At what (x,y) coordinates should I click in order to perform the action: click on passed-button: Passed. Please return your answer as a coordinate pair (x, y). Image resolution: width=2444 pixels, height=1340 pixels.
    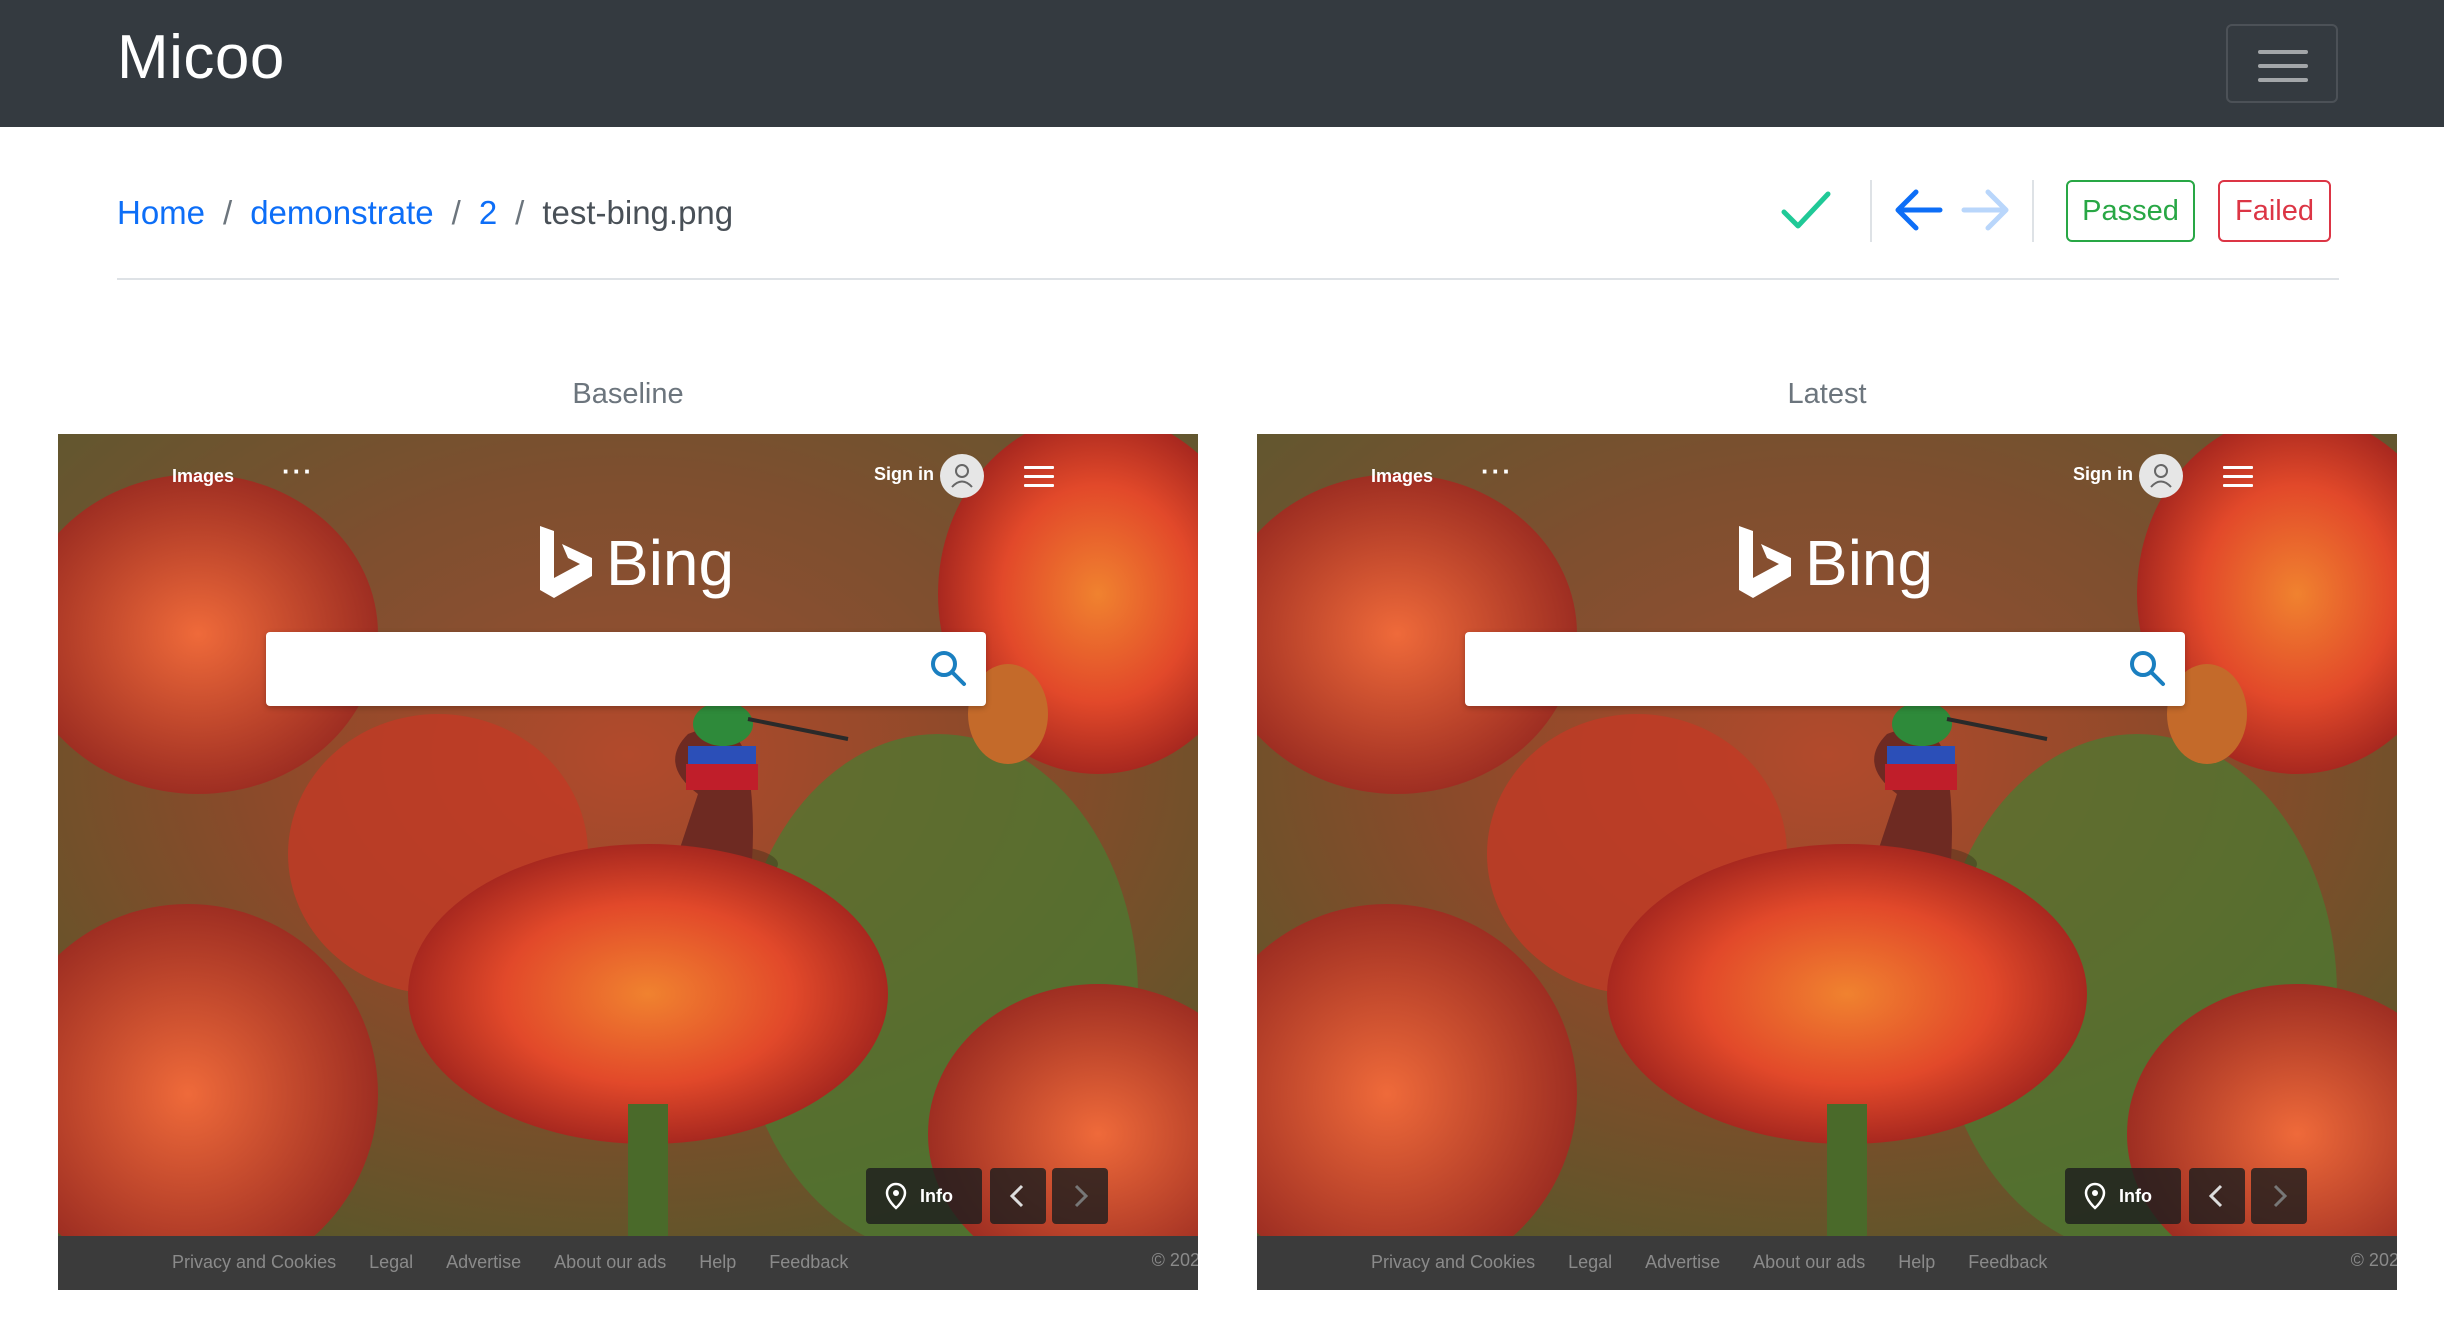
    Looking at the image, I should click on (2130, 211).